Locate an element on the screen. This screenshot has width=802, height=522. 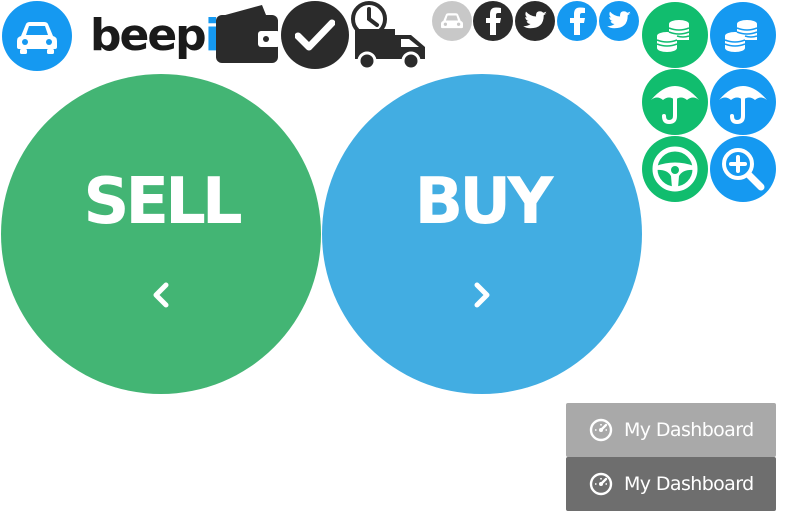
facebook-blue-icon is located at coordinates (577, 21).